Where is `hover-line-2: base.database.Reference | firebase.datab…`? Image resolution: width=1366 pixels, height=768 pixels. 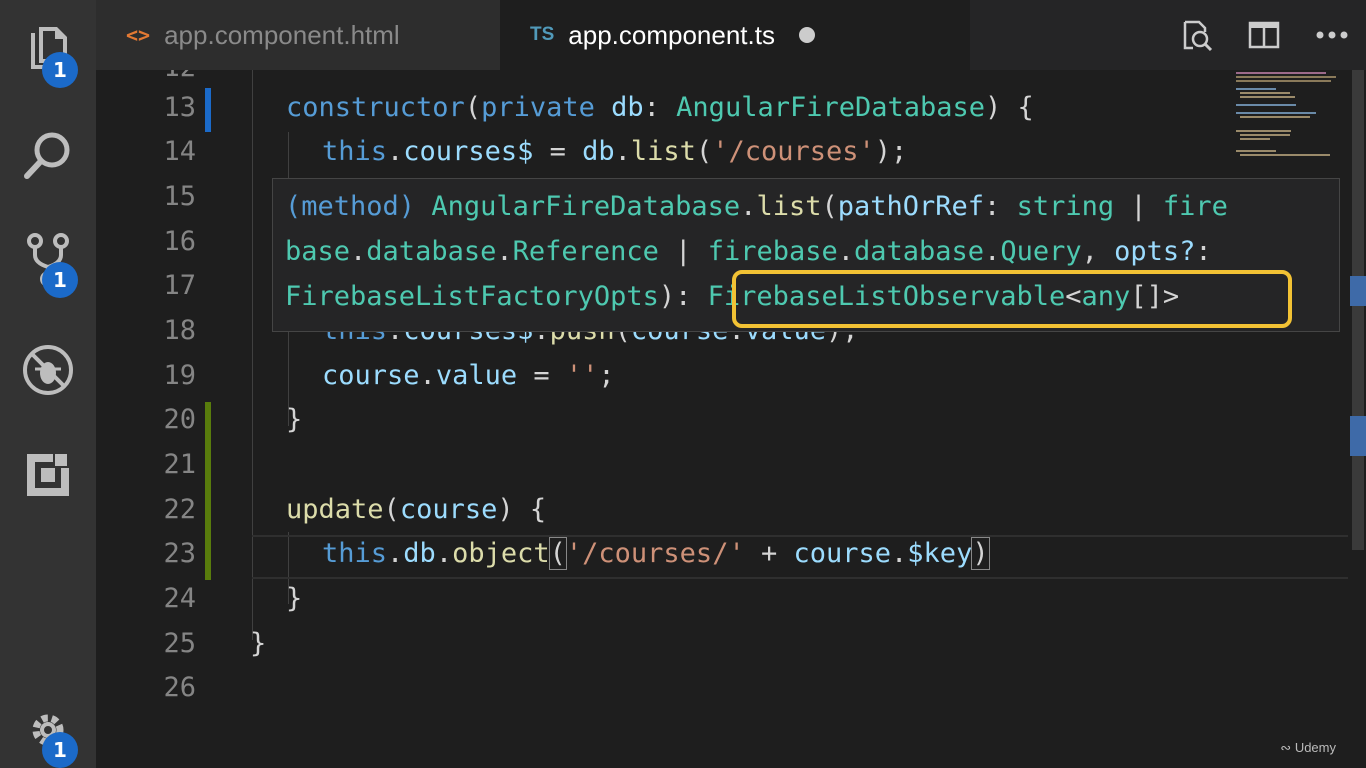
hover-line-2: base.database.Reference | firebase.datab… is located at coordinates (748, 251).